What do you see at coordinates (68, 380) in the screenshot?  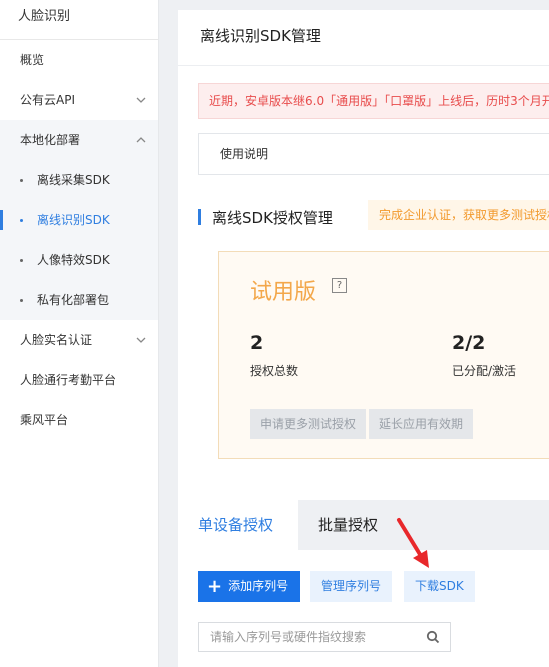 I see `sidebar-item-label: 人脸通行考勤平台` at bounding box center [68, 380].